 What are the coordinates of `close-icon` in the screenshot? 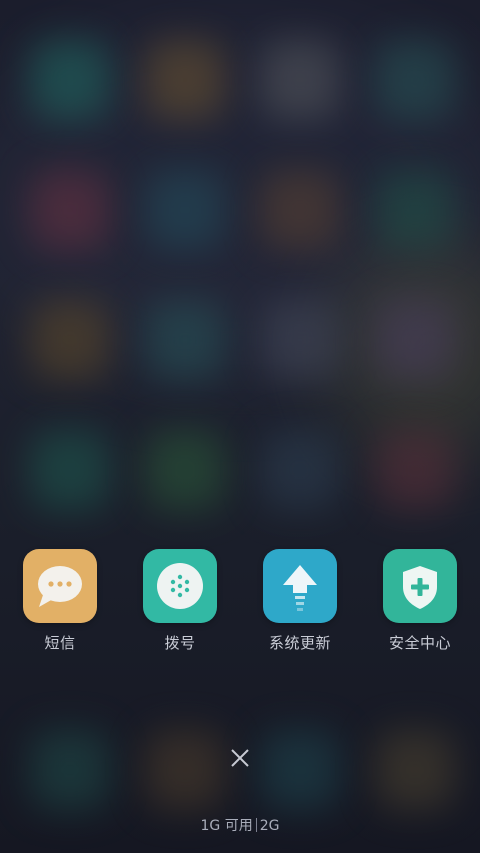 It's located at (240, 758).